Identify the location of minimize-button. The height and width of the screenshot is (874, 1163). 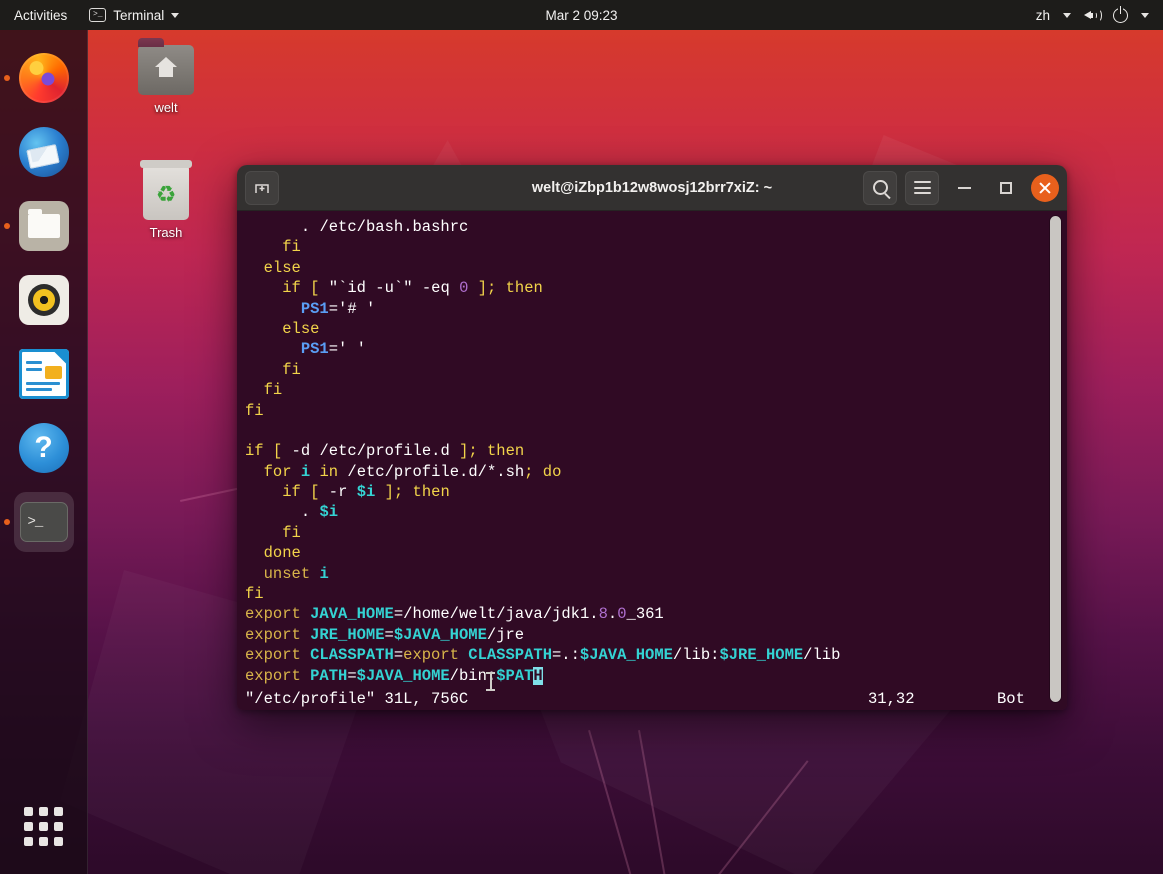
(964, 188).